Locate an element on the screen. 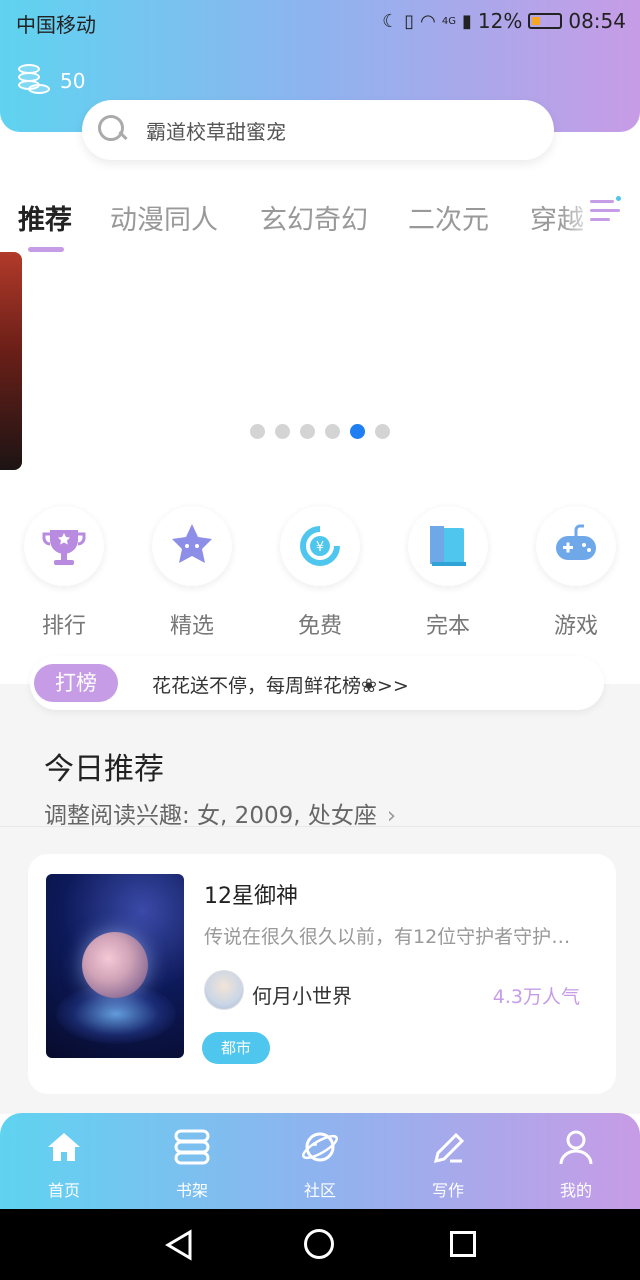 This screenshot has height=1280, width=640. home-icon is located at coordinates (64, 1147).